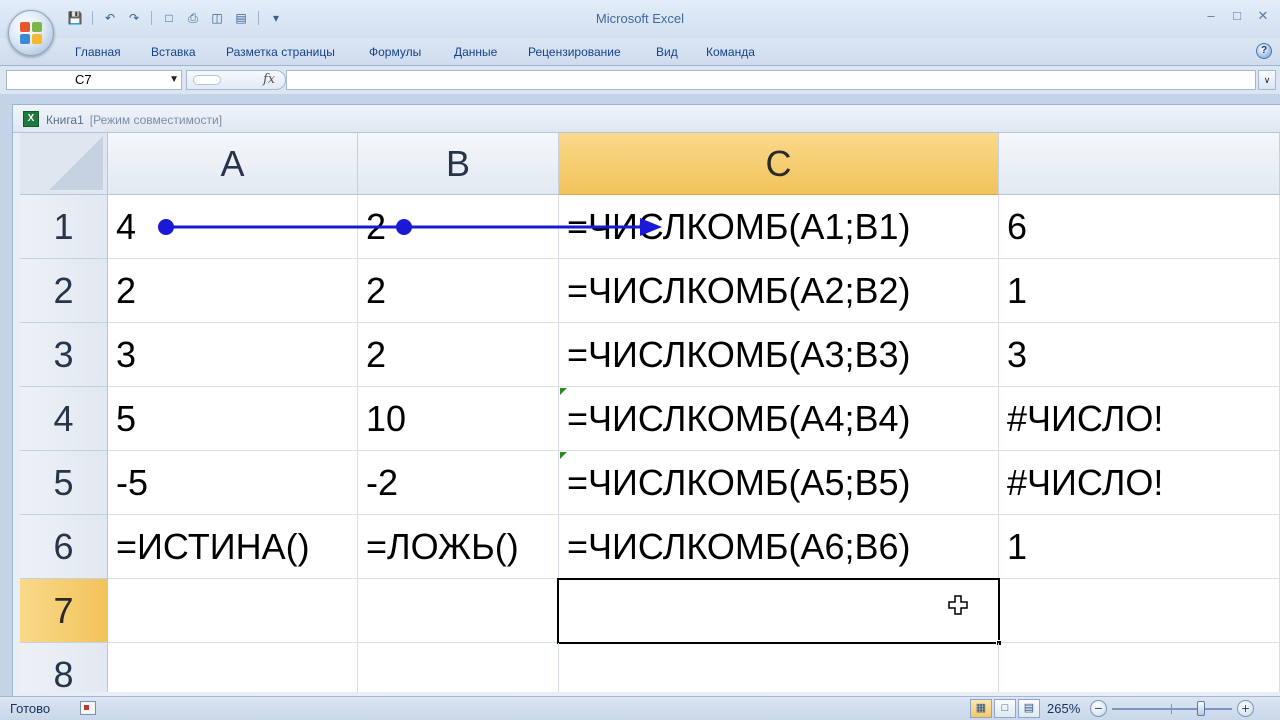 This screenshot has width=1280, height=720. What do you see at coordinates (1264, 51) in the screenshot?
I see `help-icon: ?` at bounding box center [1264, 51].